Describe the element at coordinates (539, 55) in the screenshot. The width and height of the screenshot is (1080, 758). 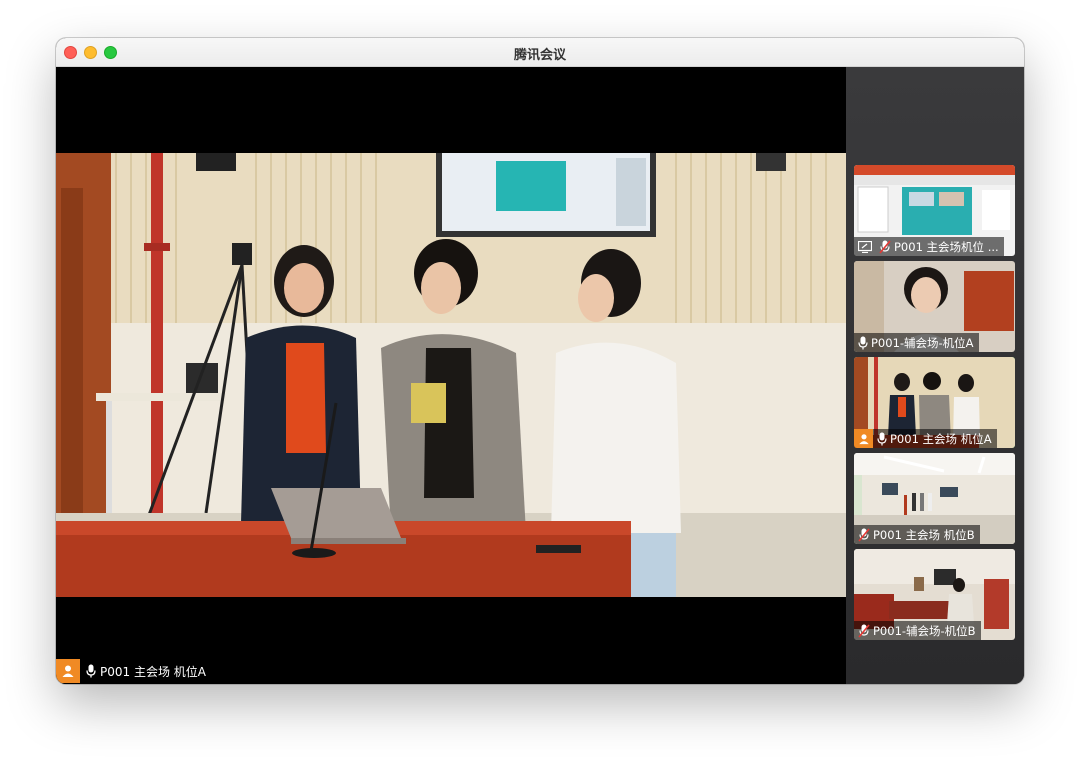
I see `window-title: 腾讯会议` at that location.